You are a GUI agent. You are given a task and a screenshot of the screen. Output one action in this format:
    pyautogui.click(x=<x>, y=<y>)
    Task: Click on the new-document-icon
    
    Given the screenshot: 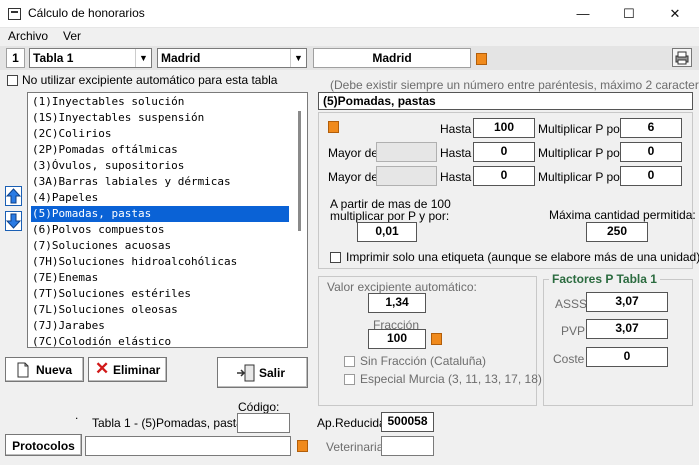 What is the action you would take?
    pyautogui.click(x=23, y=370)
    